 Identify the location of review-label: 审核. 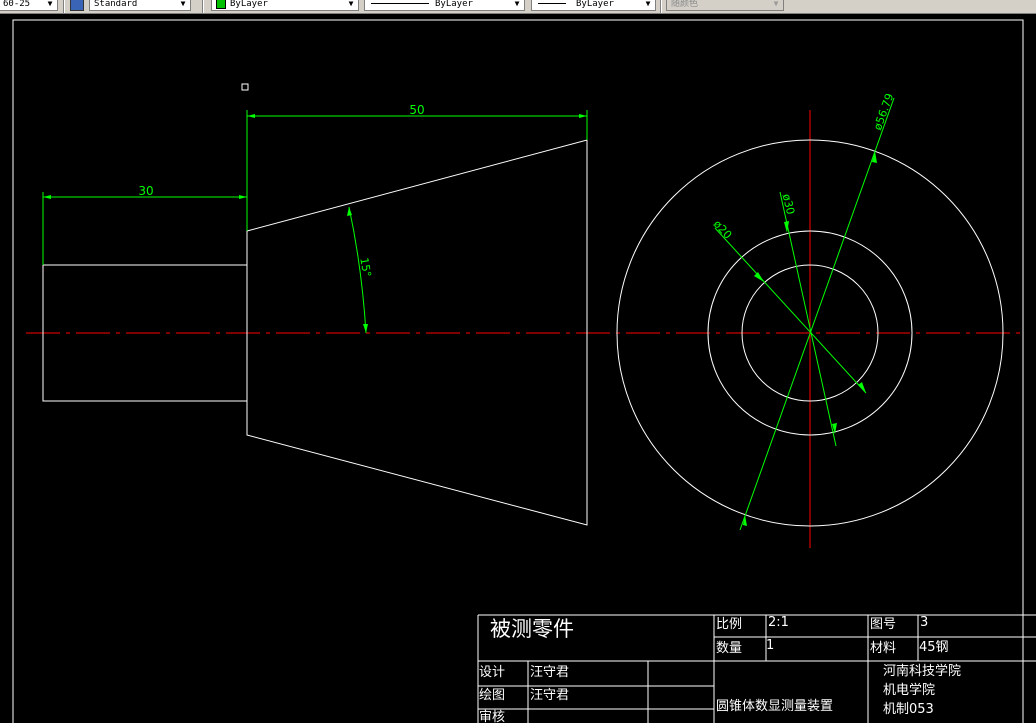
(492, 716).